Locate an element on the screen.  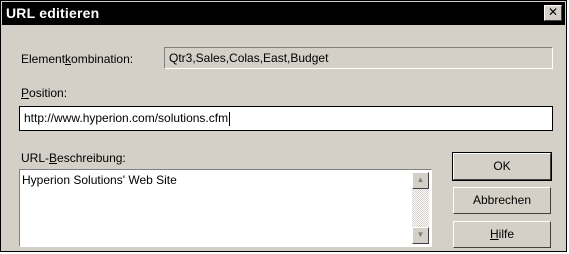
cancel-button: Abbrechen is located at coordinates (502, 200).